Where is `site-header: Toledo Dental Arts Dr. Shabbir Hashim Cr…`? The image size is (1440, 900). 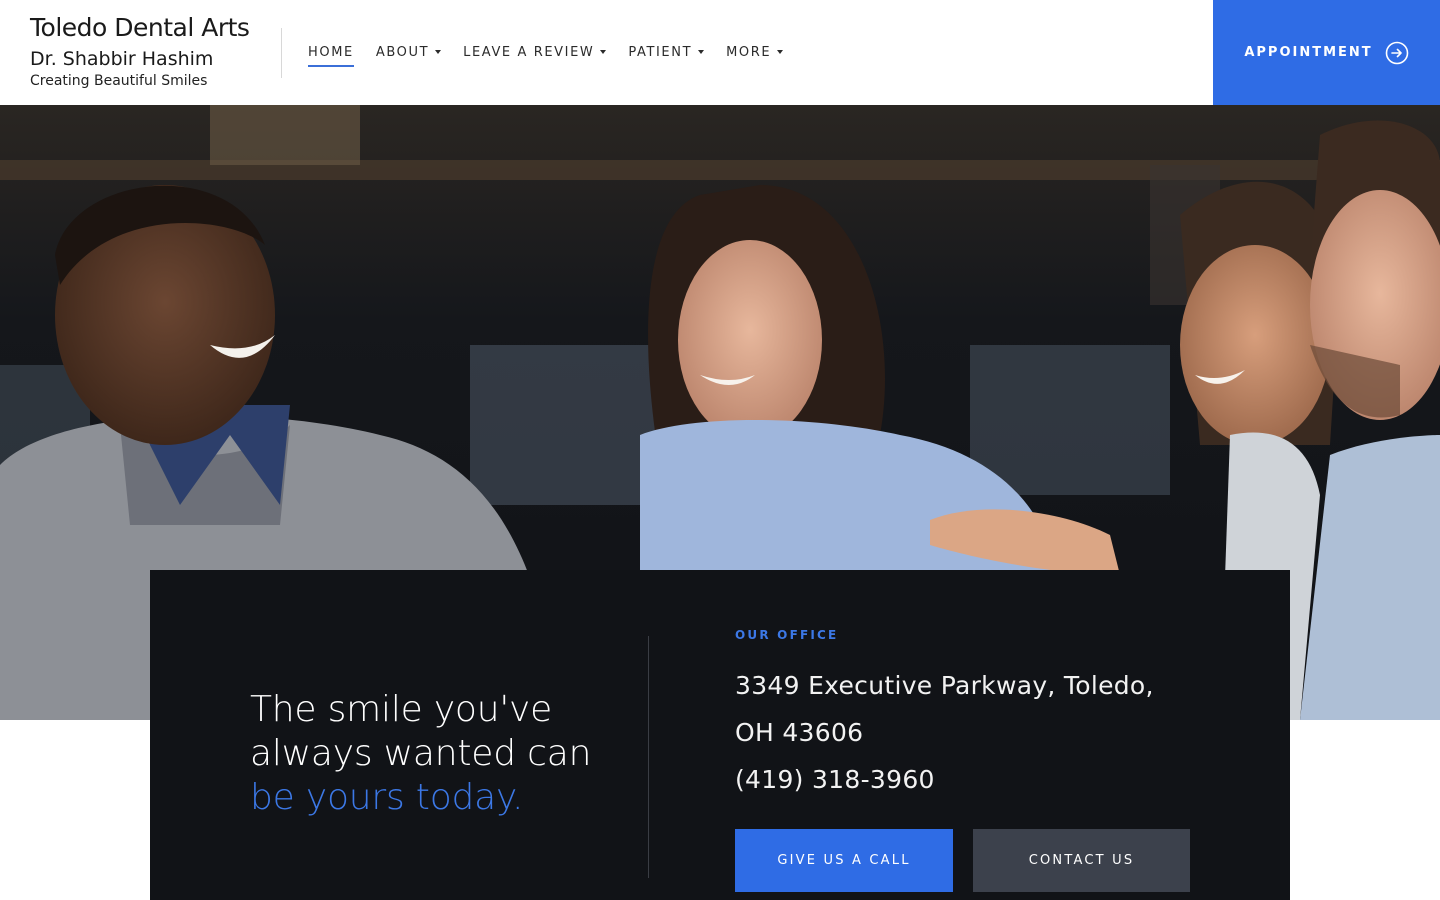
site-header: Toledo Dental Arts Dr. Shabbir Hashim Cr… is located at coordinates (720, 52).